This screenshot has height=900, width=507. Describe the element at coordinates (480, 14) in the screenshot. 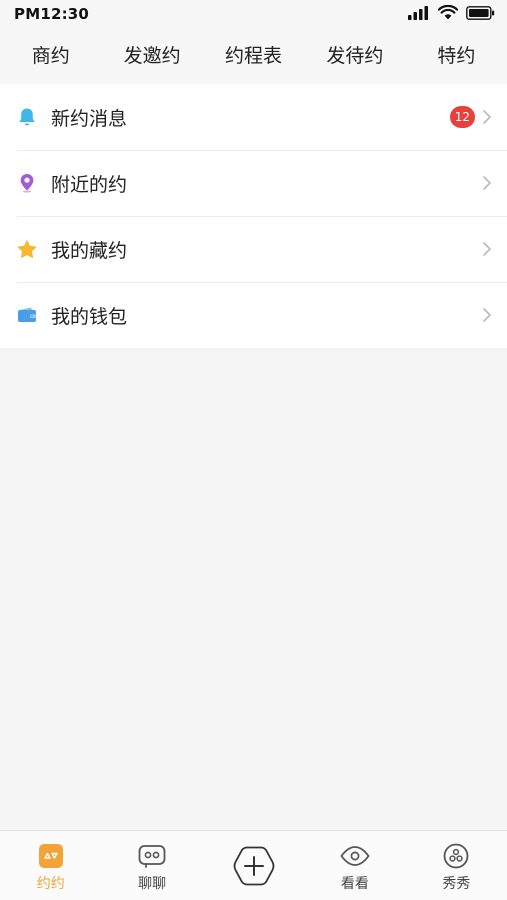

I see `battery-icon` at that location.